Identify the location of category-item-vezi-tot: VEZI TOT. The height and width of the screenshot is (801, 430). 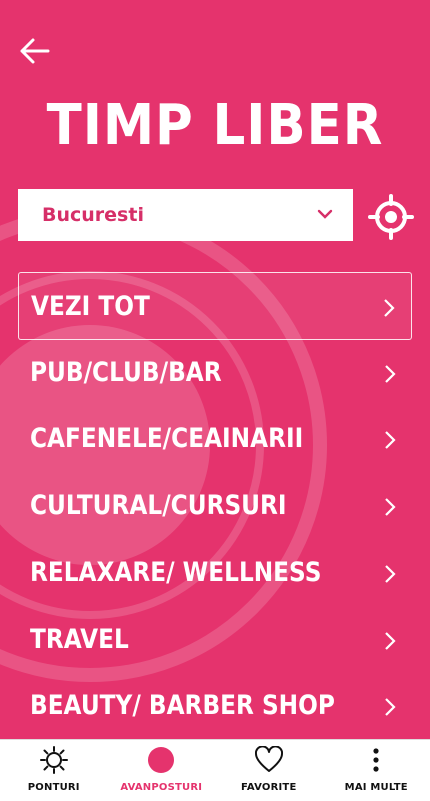
(215, 306).